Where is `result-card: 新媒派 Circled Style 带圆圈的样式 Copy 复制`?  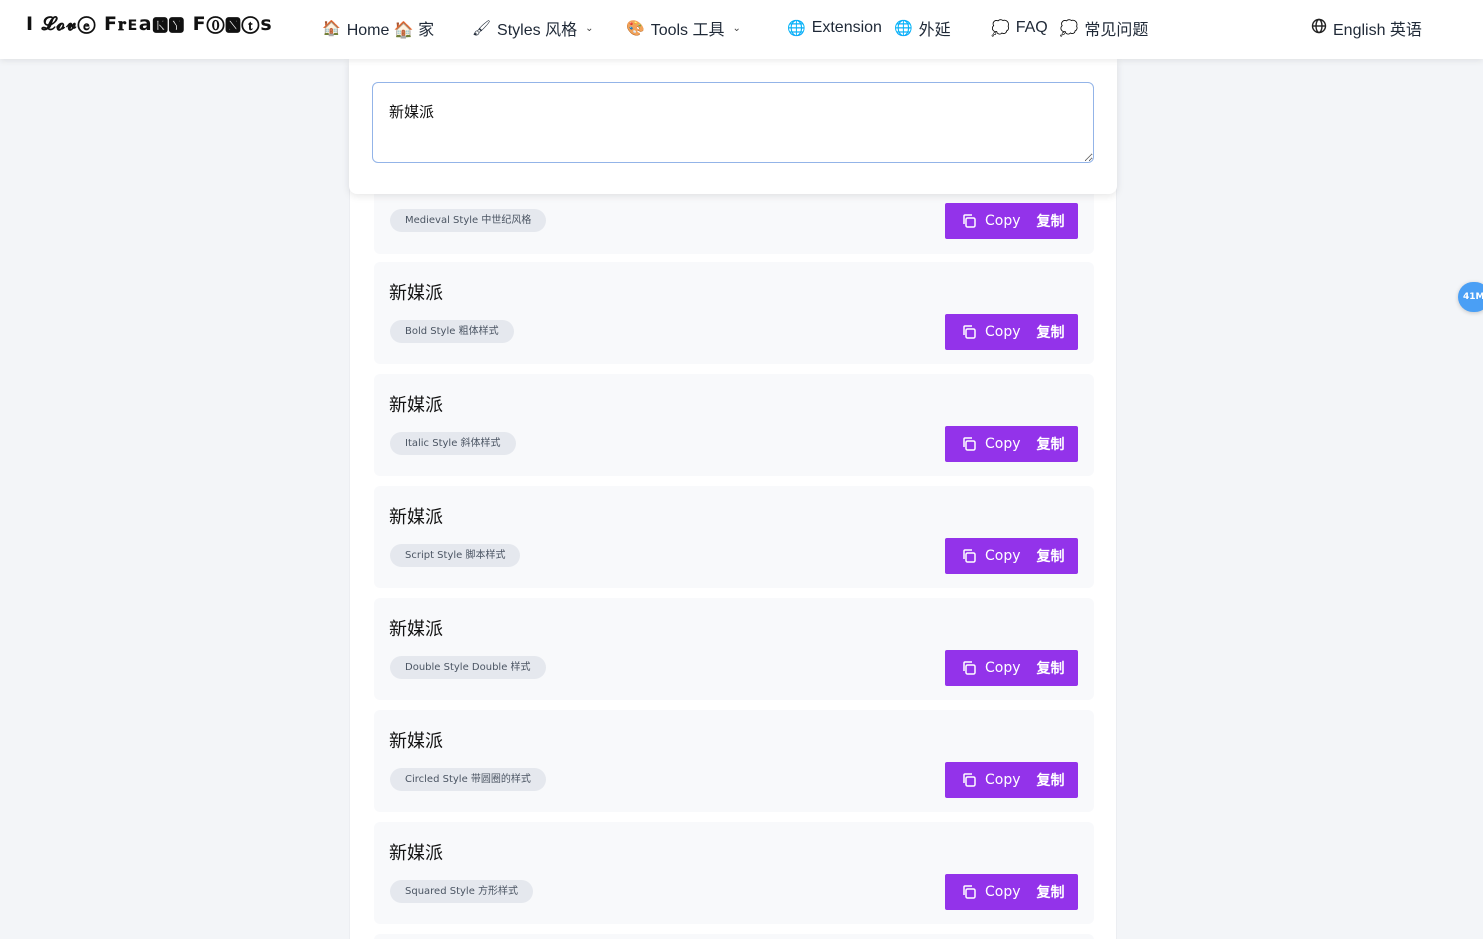
result-card: 新媒派 Circled Style 带圆圈的样式 Copy 复制 is located at coordinates (734, 761).